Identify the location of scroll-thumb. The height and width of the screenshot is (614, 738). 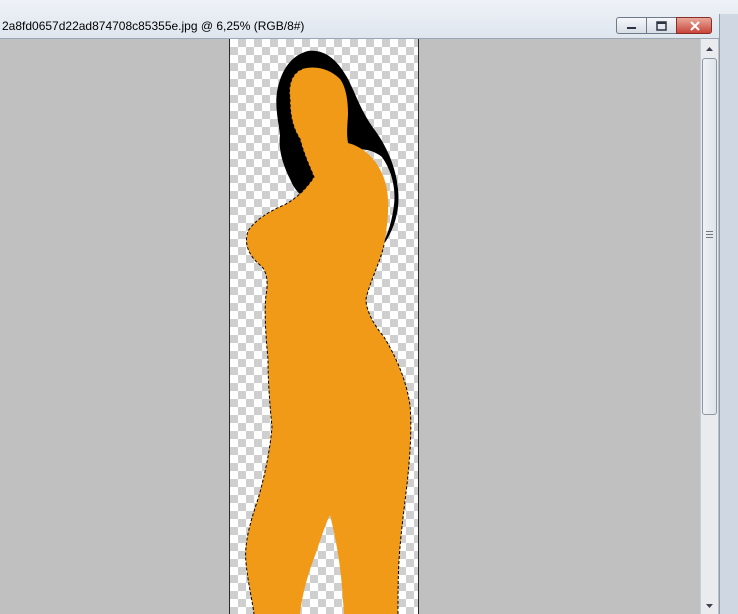
(709, 236).